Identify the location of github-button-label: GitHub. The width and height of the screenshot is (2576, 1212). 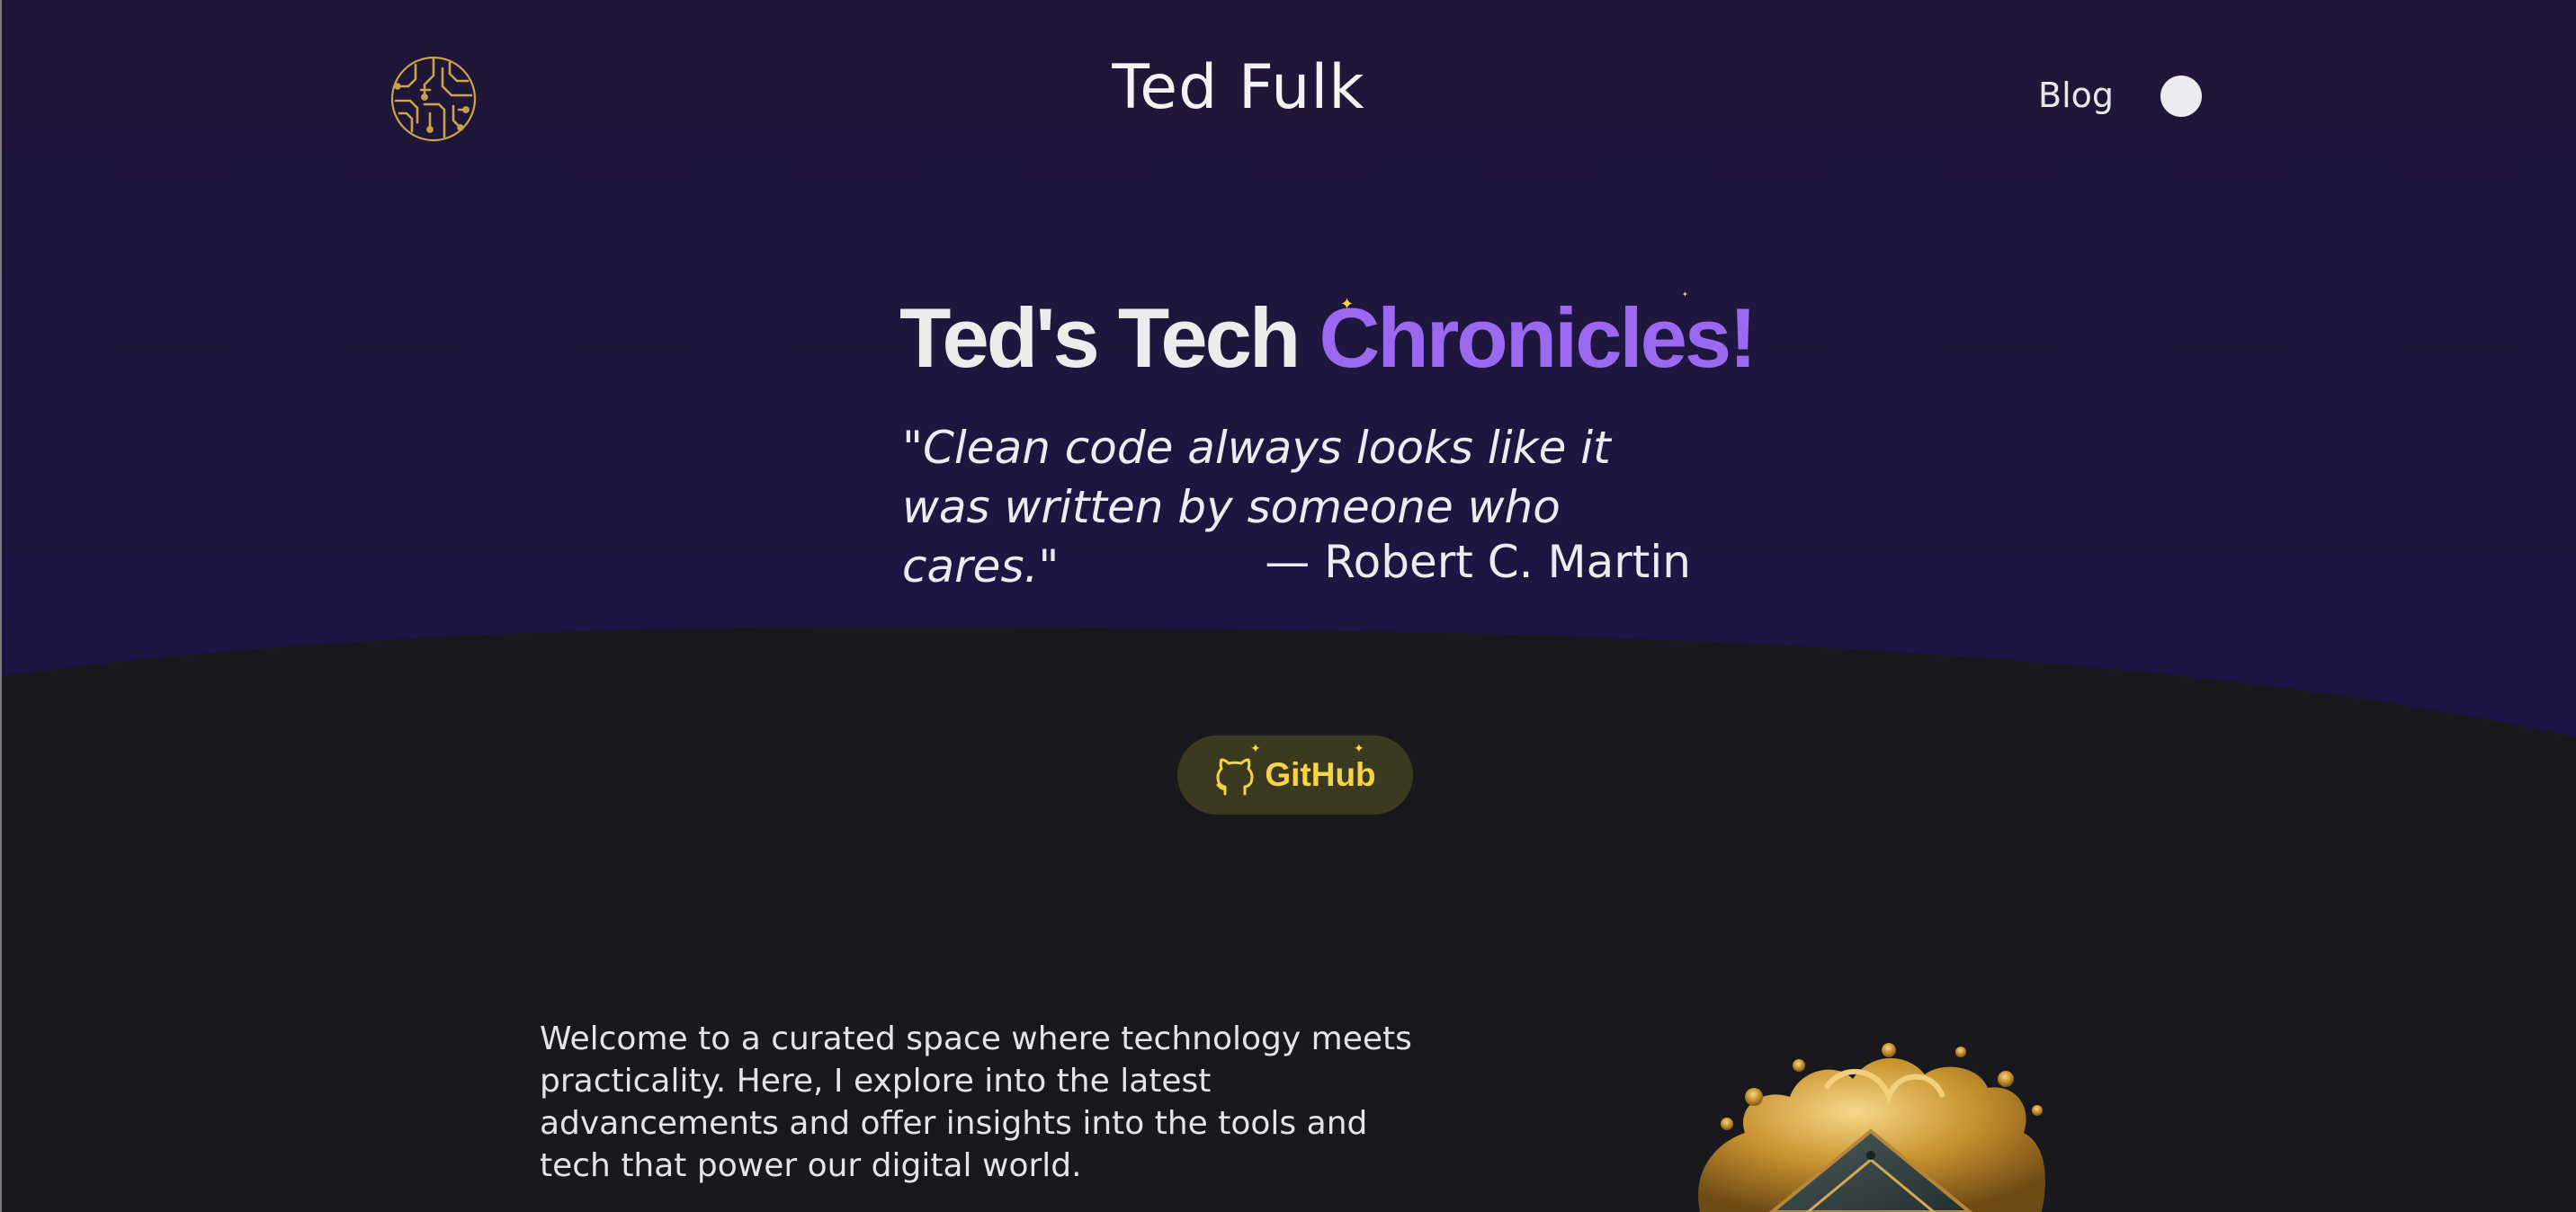
(1320, 774).